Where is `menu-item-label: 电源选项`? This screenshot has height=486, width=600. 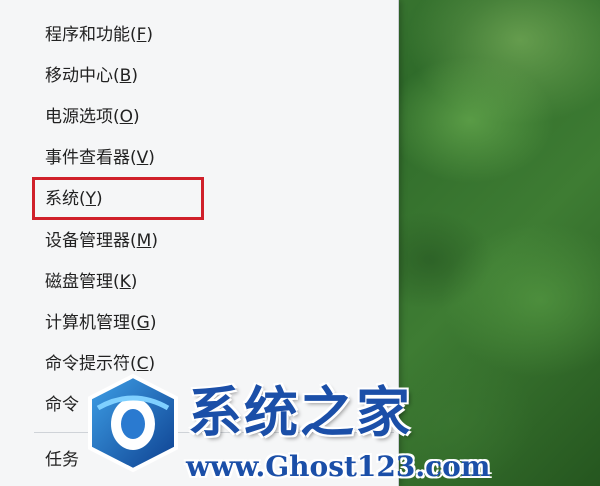 menu-item-label: 电源选项 is located at coordinates (79, 117).